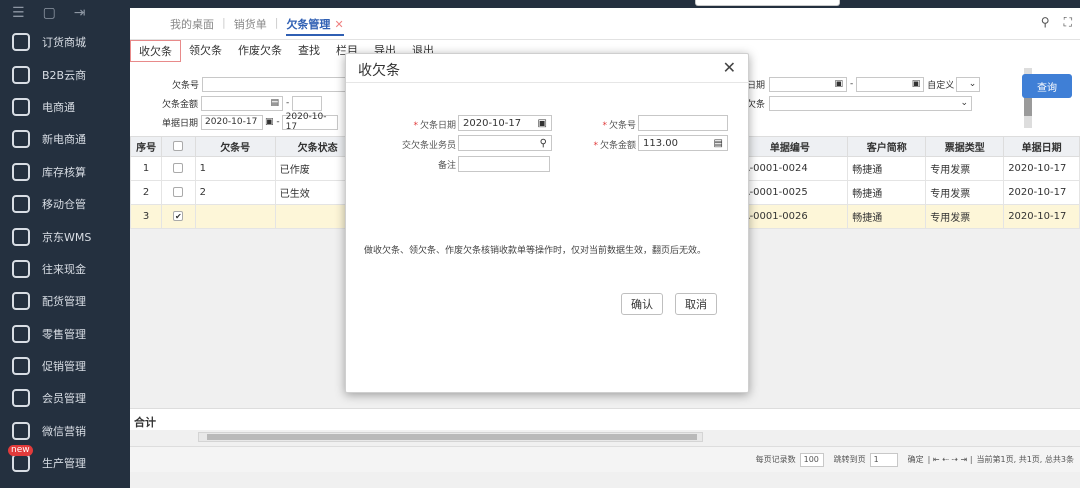 This screenshot has height=488, width=1080. What do you see at coordinates (535, 251) in the screenshot?
I see `dialog-note: 做收欠条、领欠条、作废欠条核销收款单等操作时，仅对当前数据生效，翻页后无效。` at bounding box center [535, 251].